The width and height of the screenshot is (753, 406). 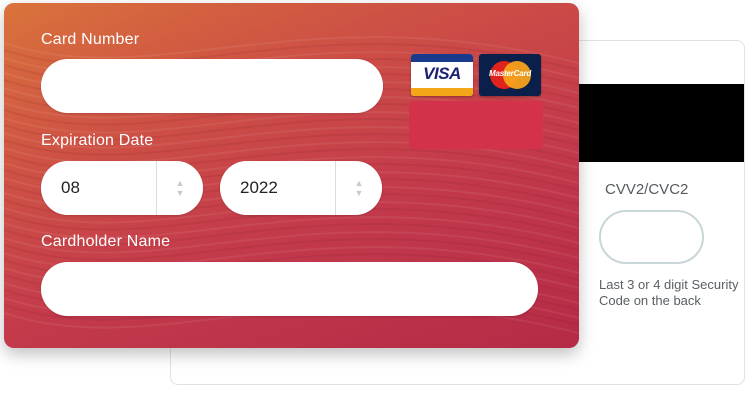 I want to click on cvv-input, so click(x=651, y=237).